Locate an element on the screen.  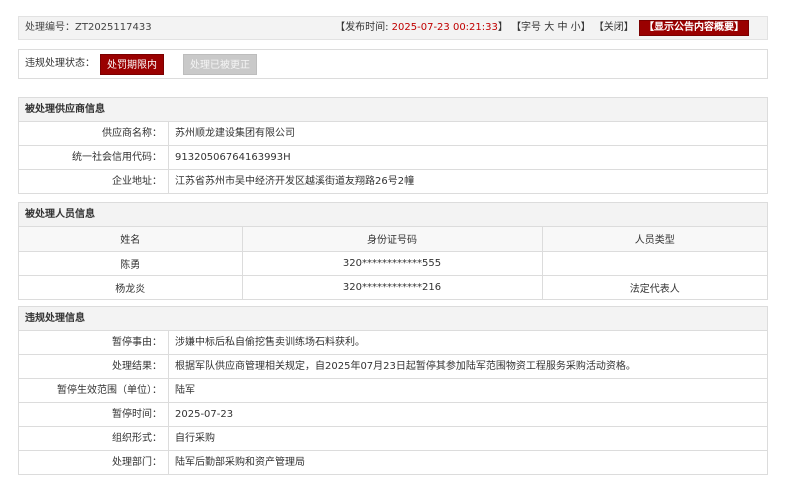
close-link: 【关闭】 is located at coordinates (614, 27).